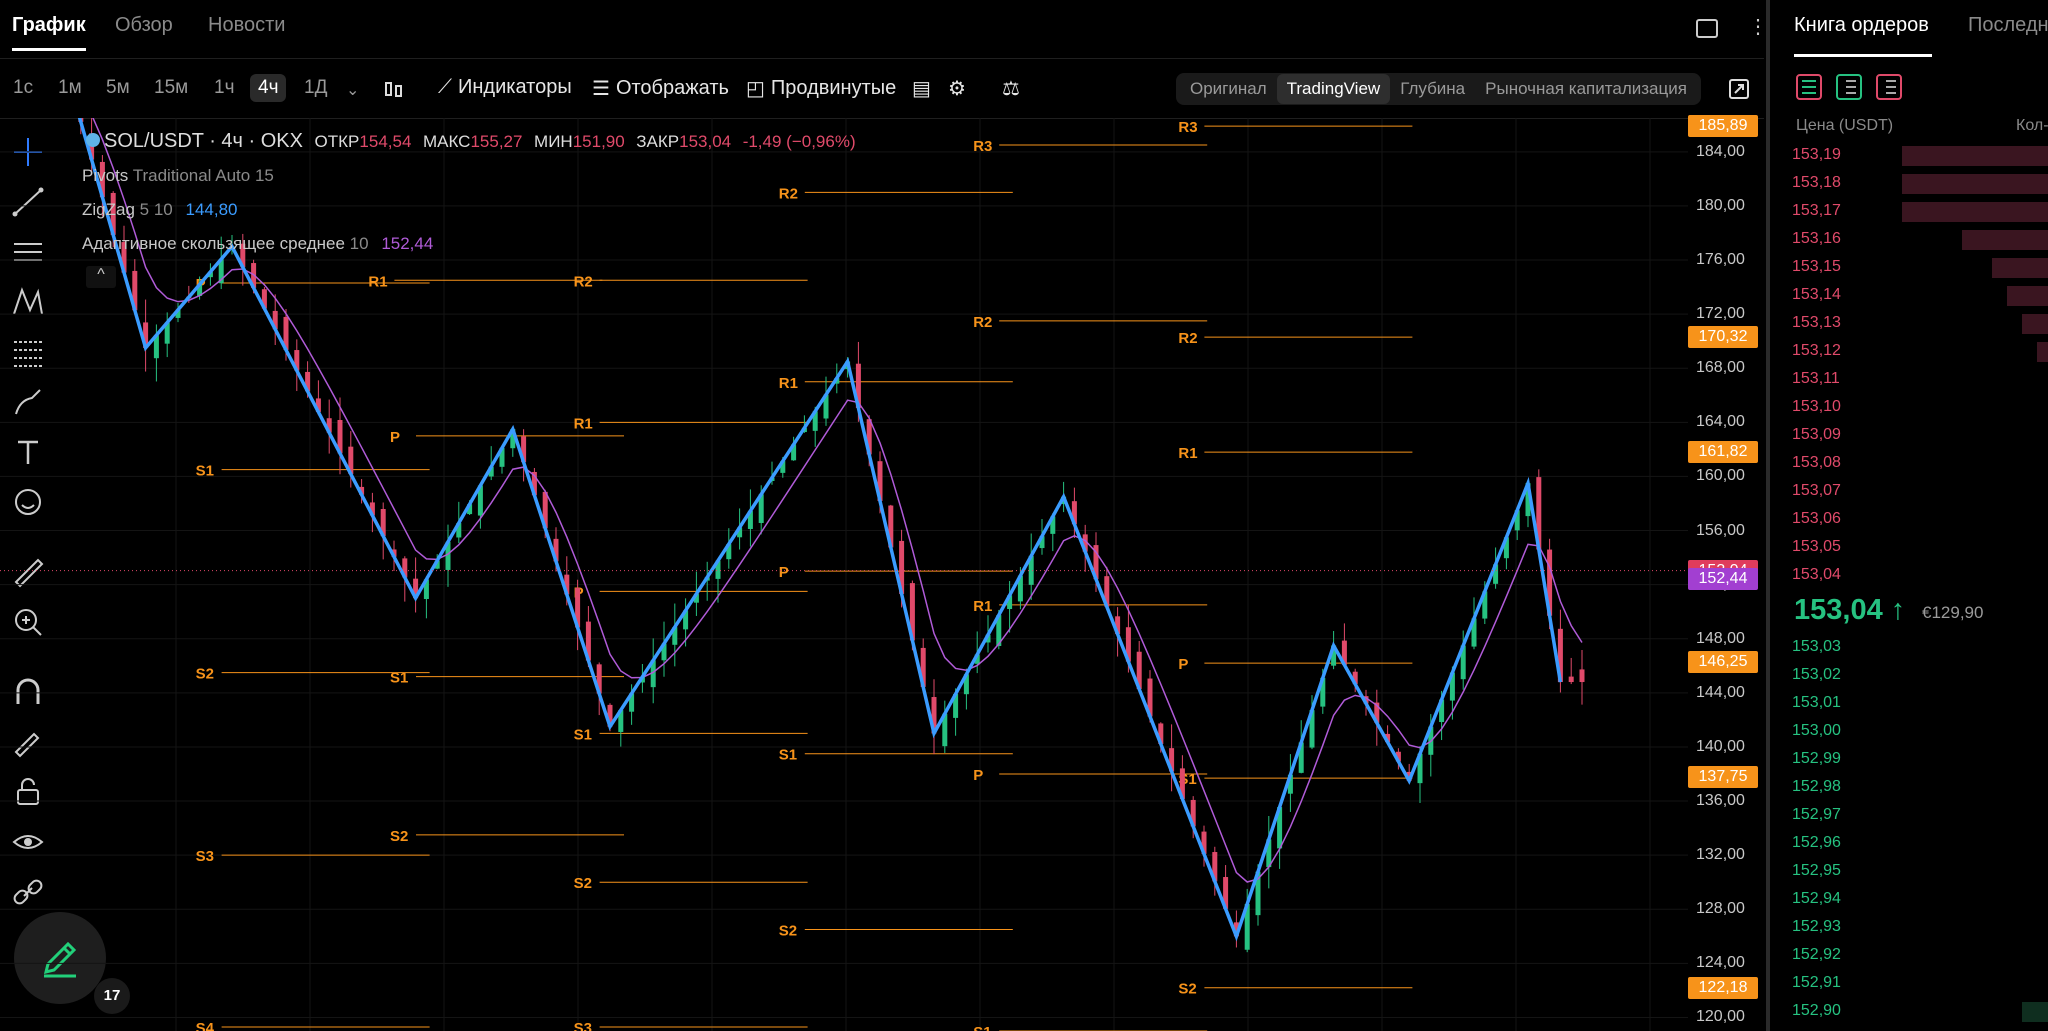  Describe the element at coordinates (1816, 675) in the screenshot. I see `bid-price-row: 153,02` at that location.